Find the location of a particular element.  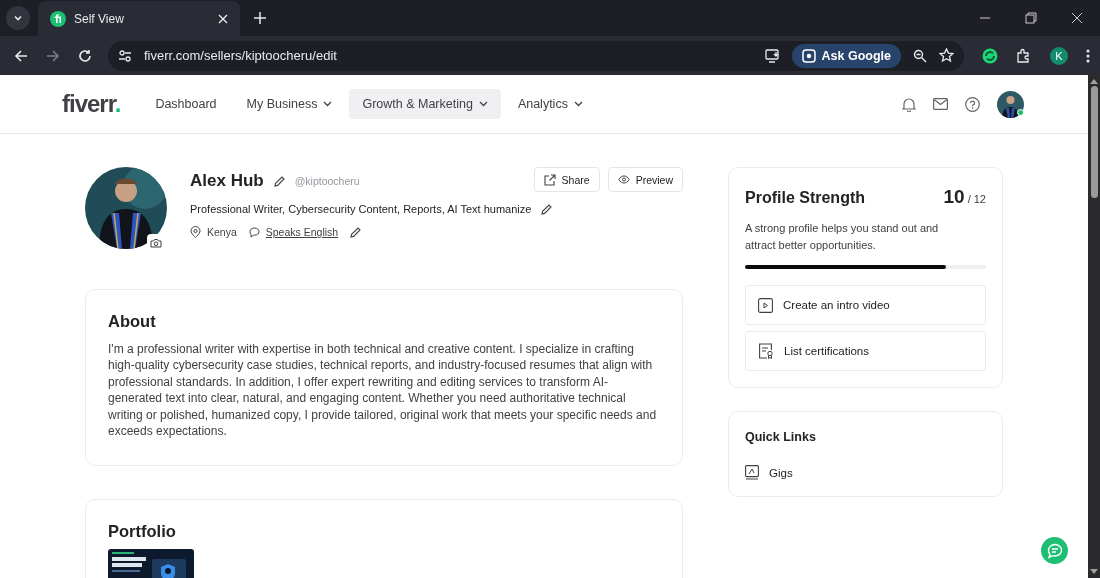

new-tab-icon is located at coordinates (260, 18).